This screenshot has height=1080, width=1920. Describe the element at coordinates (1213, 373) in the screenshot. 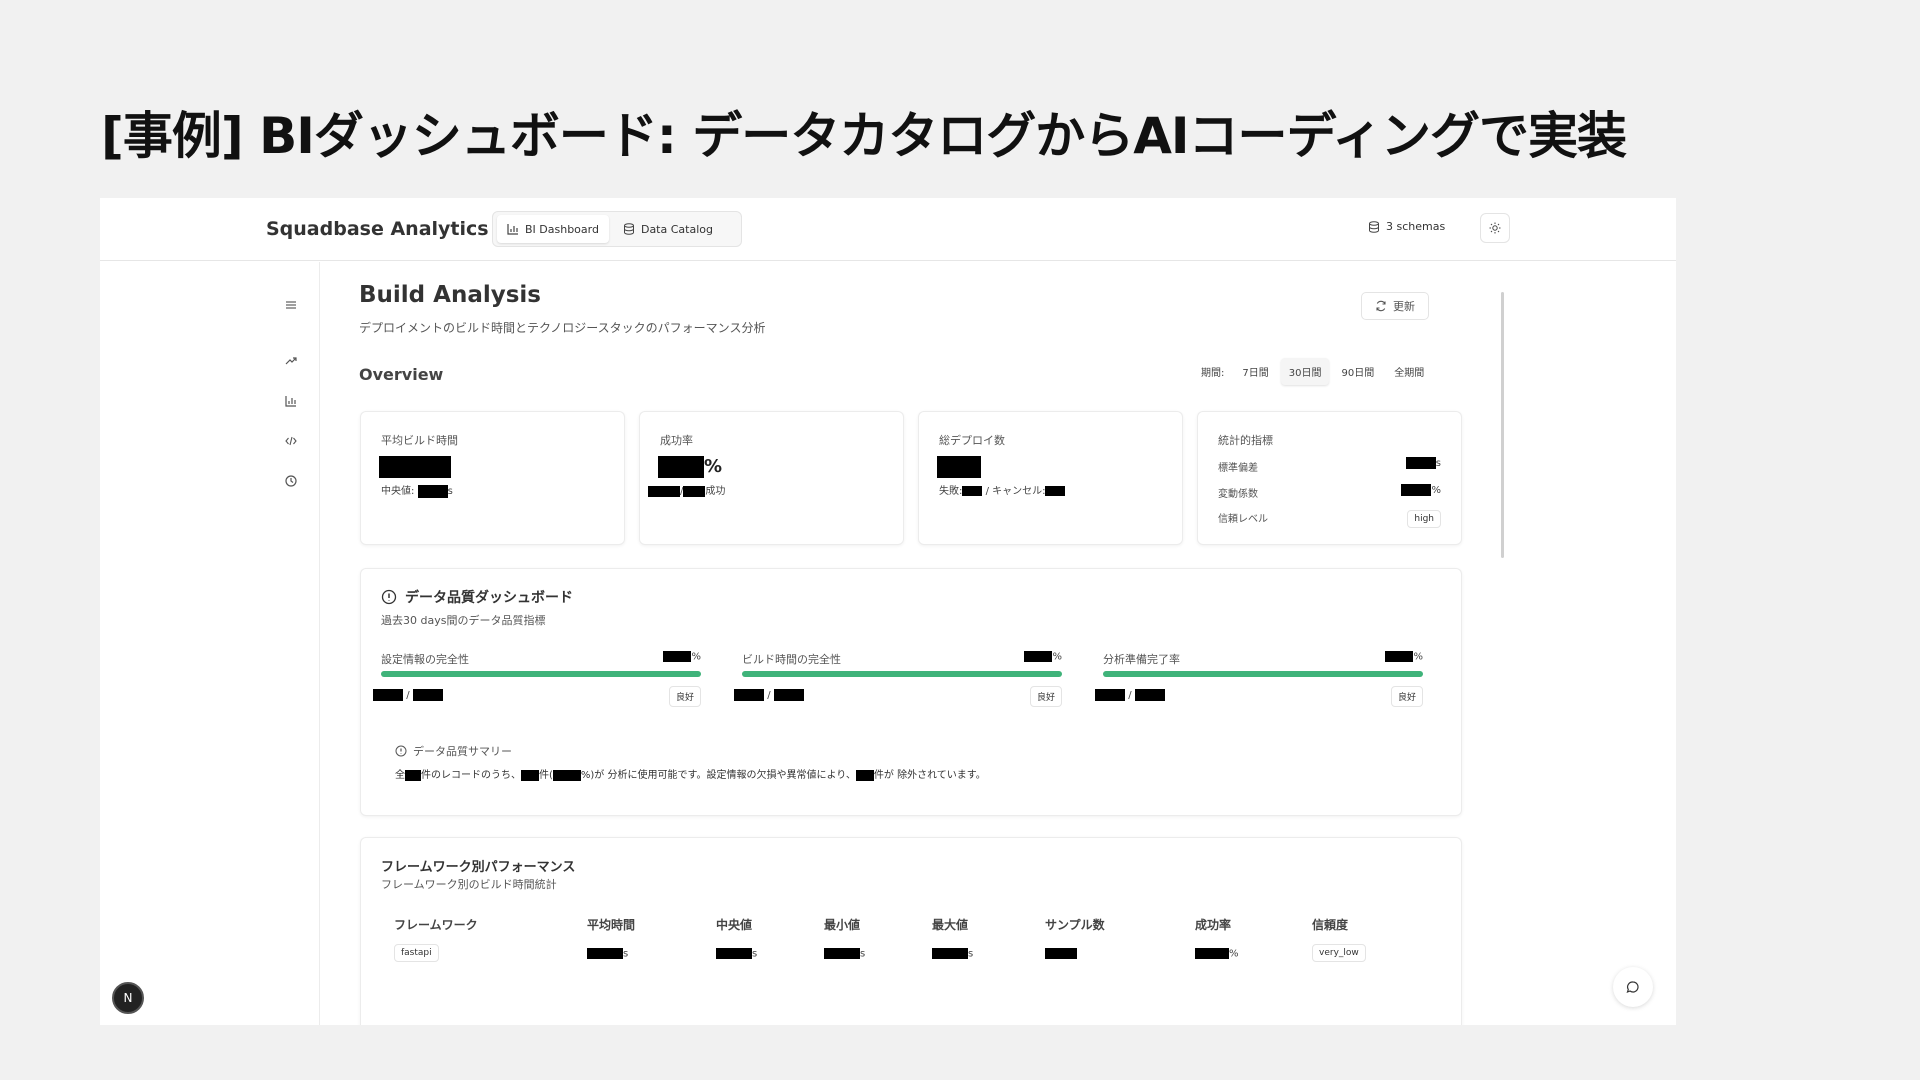

I see `period-label: 期間:` at that location.